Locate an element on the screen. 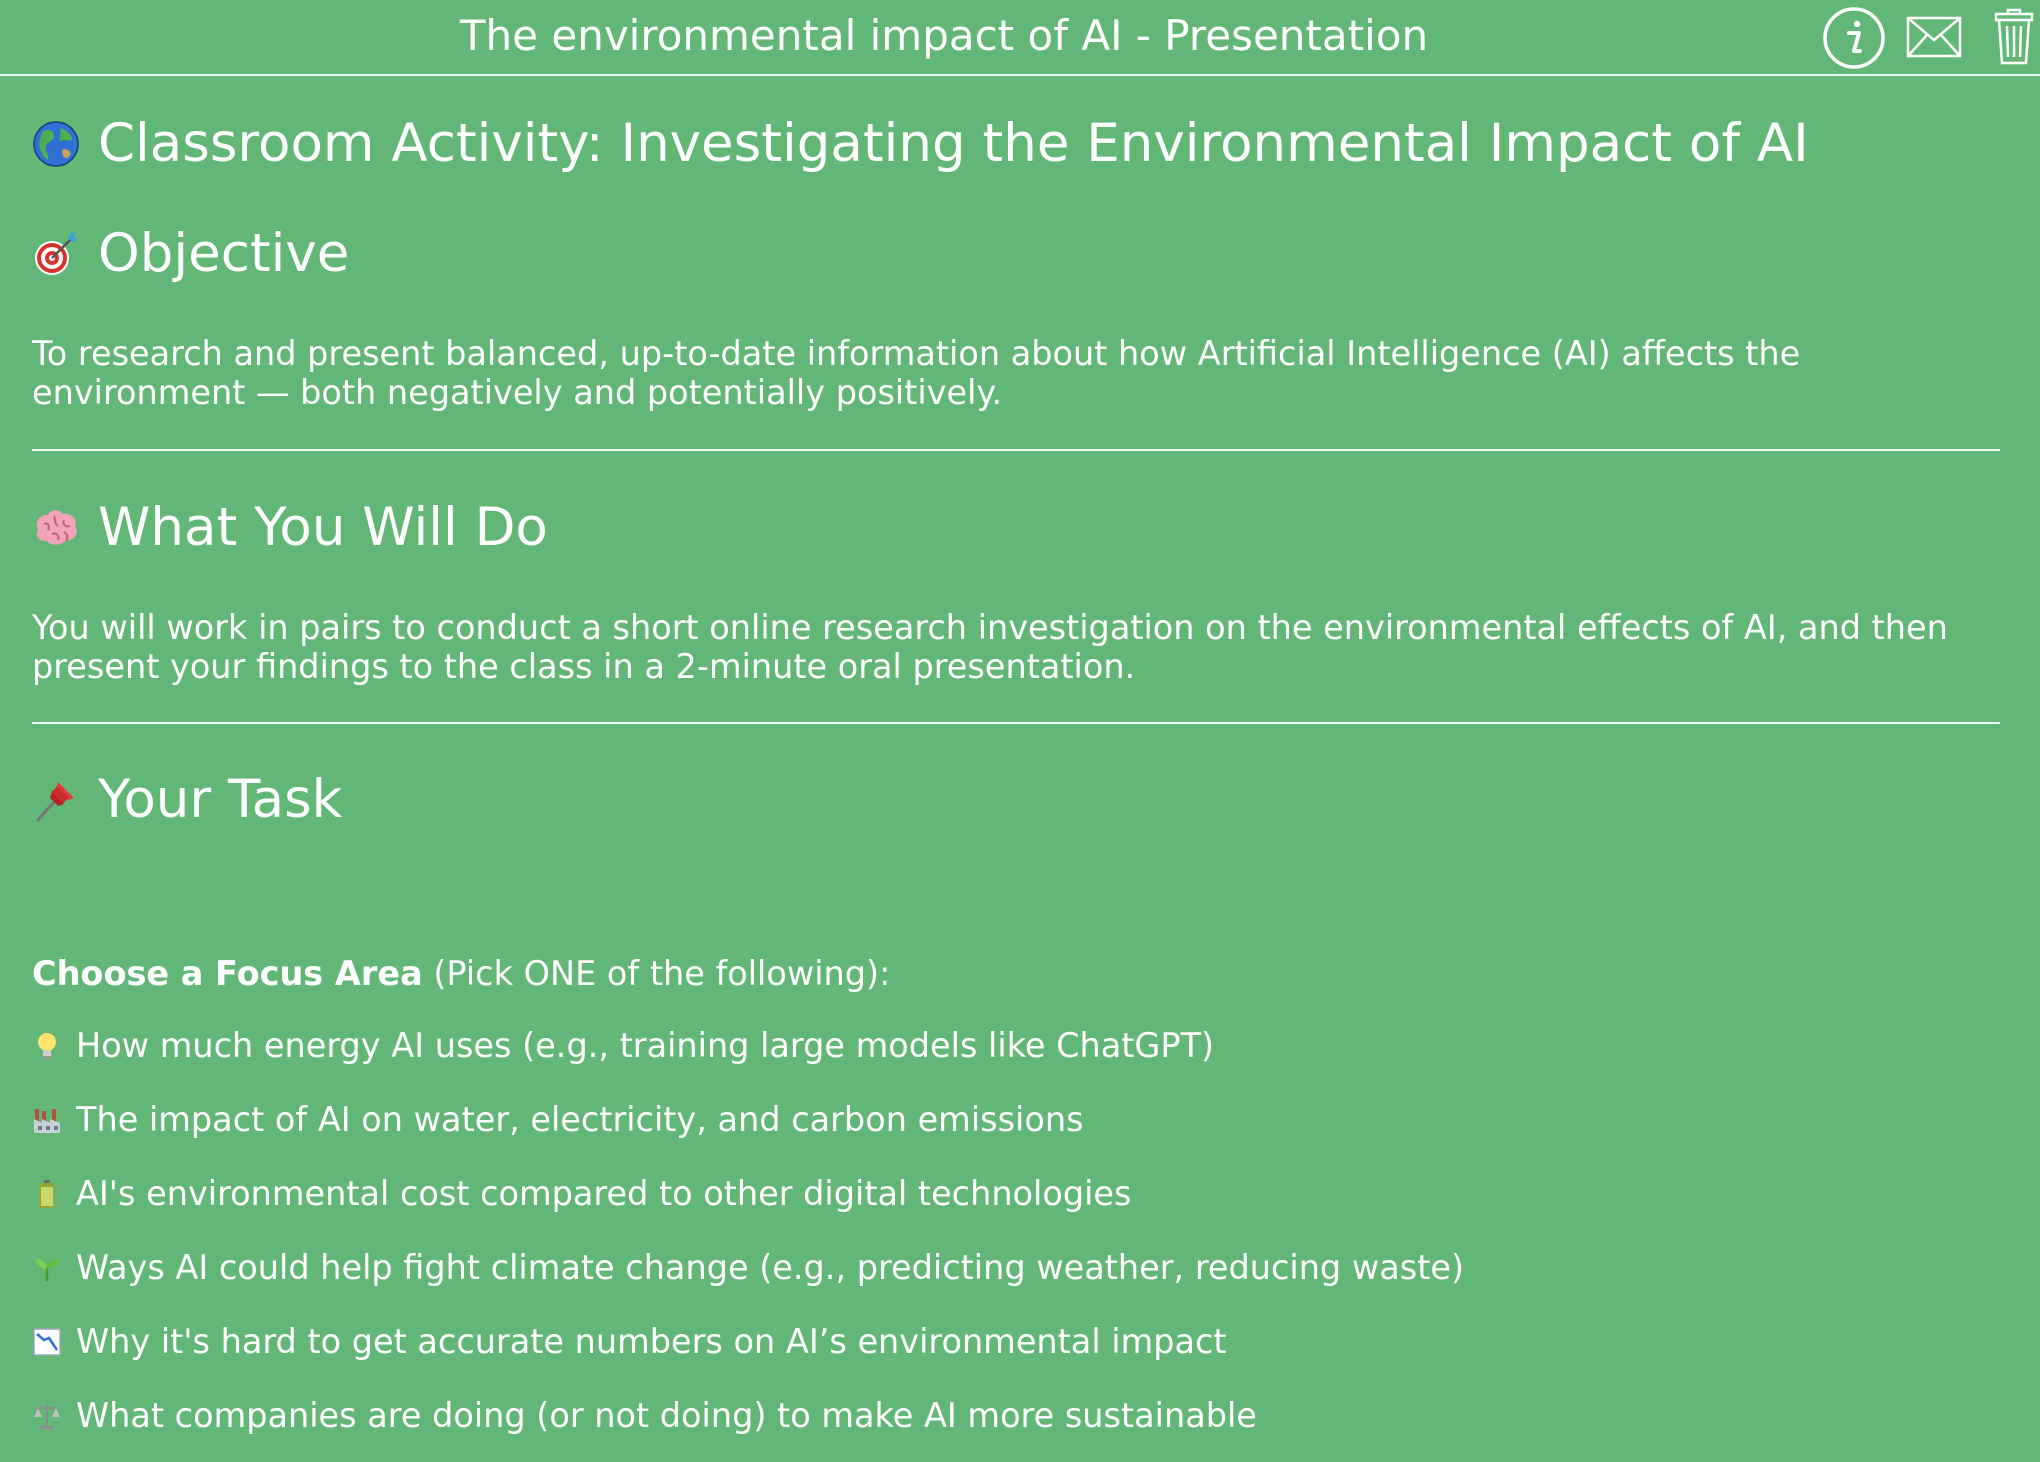  envelope-icon is located at coordinates (1934, 37).